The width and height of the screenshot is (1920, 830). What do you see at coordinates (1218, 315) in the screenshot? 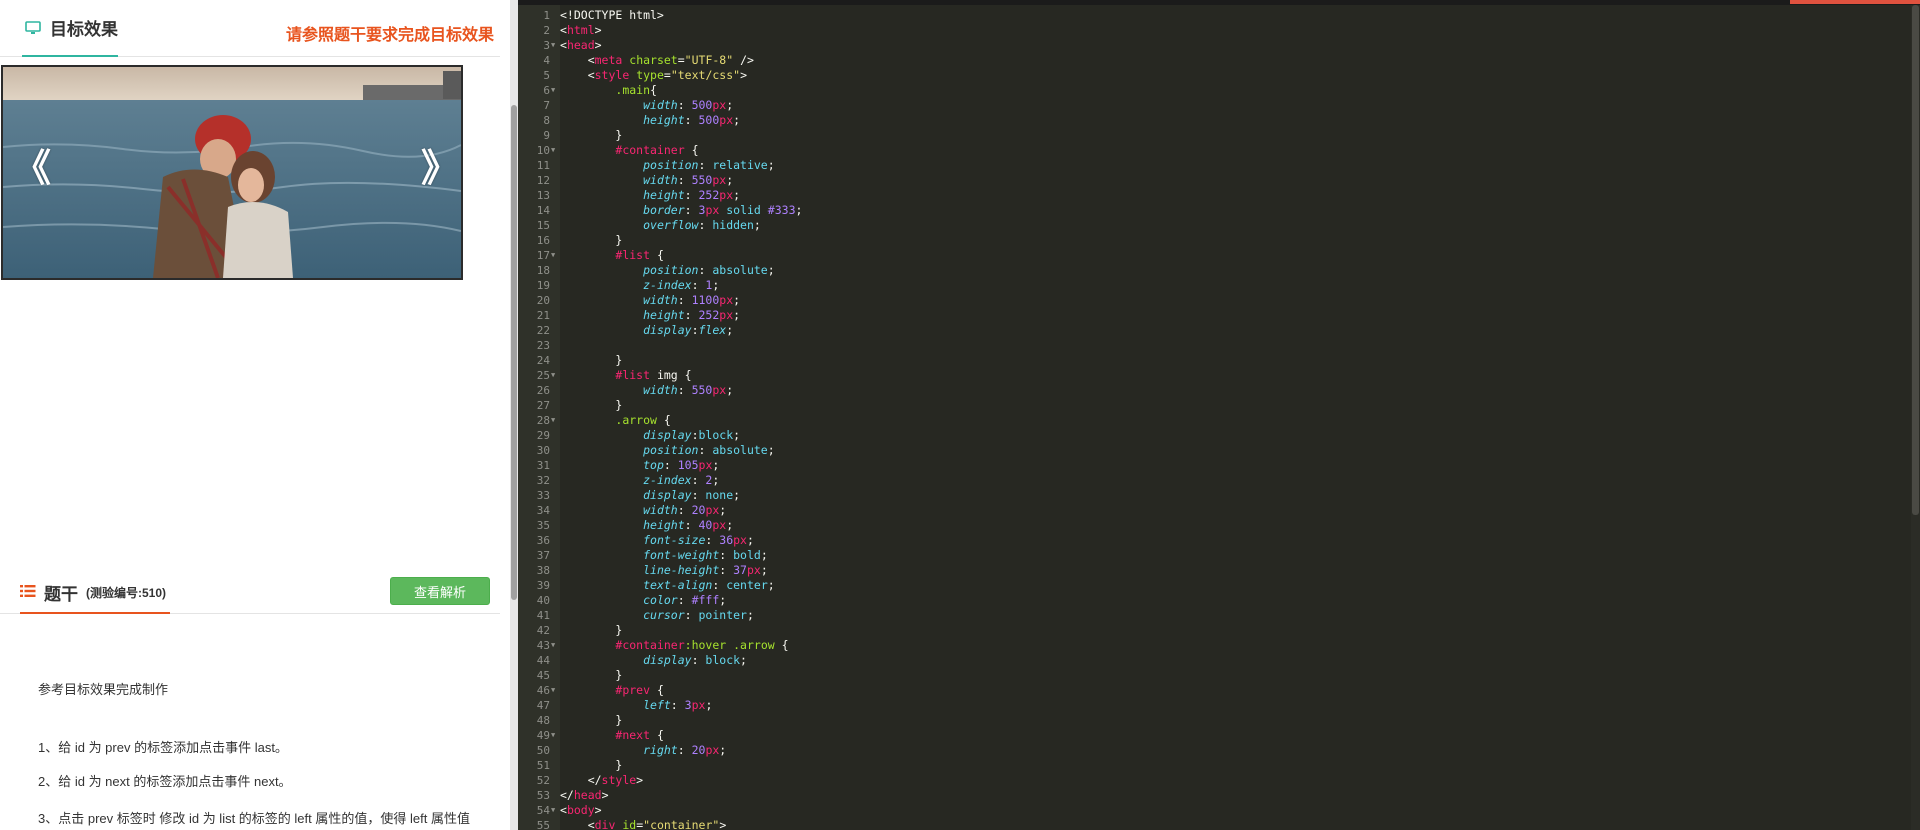
I see `code-line: 21 height: 252px;` at bounding box center [1218, 315].